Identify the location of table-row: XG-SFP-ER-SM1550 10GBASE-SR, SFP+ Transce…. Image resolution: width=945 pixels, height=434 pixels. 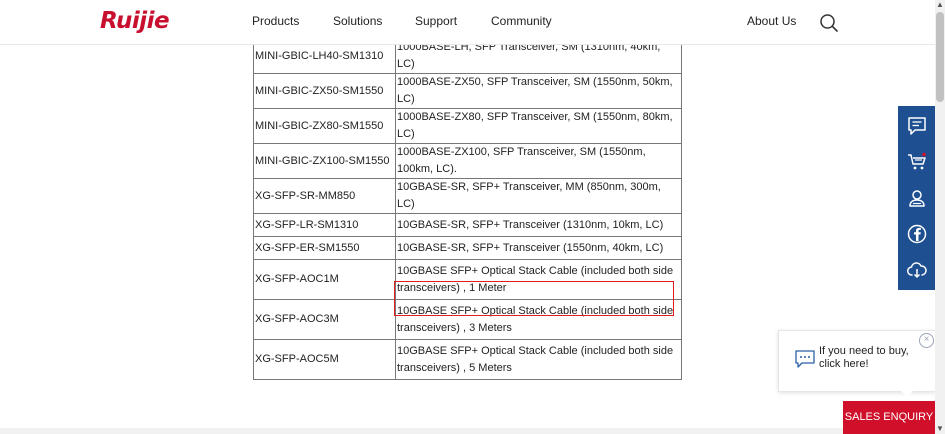
(467, 248).